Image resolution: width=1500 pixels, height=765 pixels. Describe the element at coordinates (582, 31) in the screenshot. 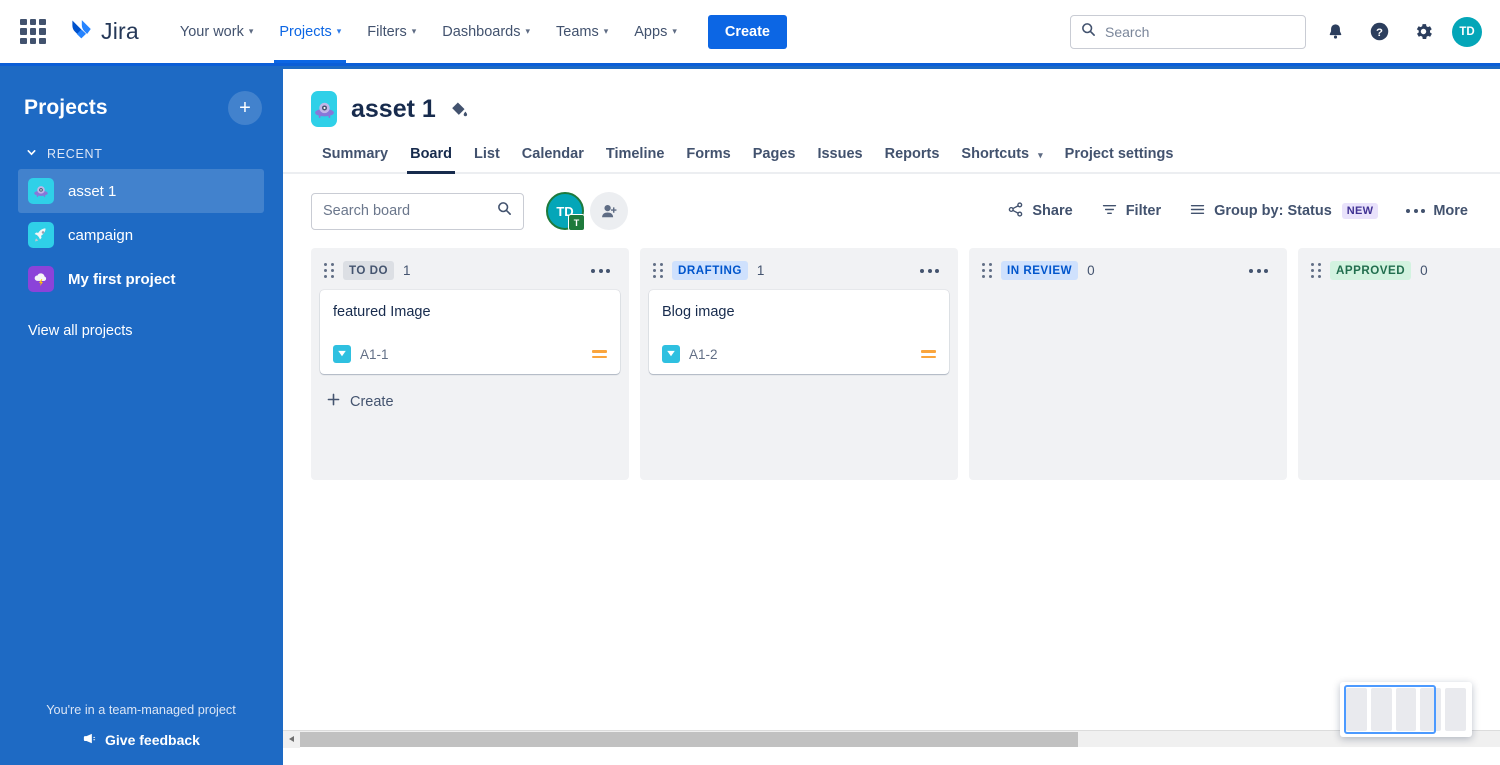

I see `nav-item-teams: Teams ▾` at that location.